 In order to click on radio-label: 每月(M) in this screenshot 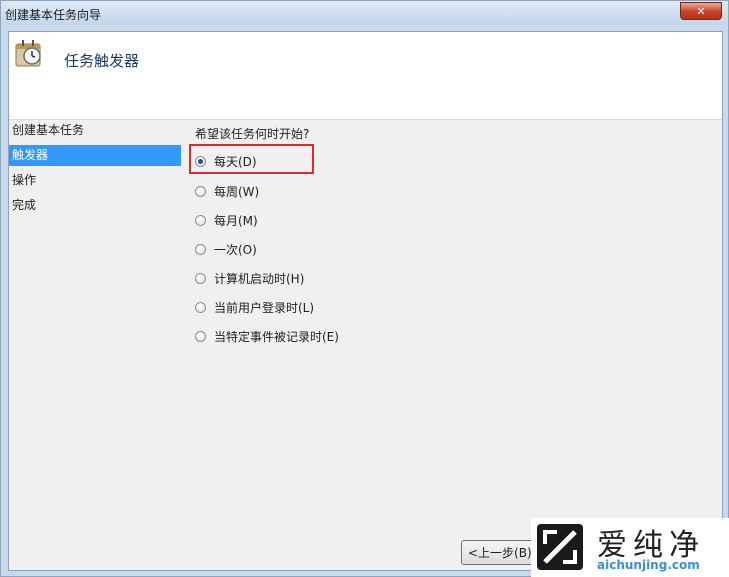, I will do `click(236, 220)`.